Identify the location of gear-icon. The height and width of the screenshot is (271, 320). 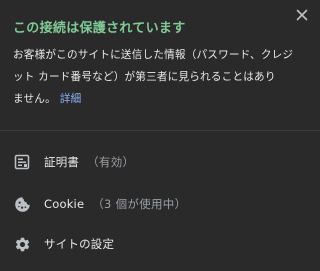
(22, 244).